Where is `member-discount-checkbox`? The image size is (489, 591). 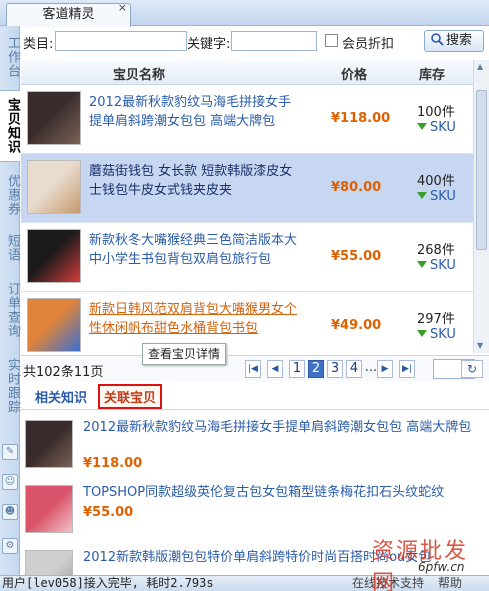 member-discount-checkbox is located at coordinates (331, 40).